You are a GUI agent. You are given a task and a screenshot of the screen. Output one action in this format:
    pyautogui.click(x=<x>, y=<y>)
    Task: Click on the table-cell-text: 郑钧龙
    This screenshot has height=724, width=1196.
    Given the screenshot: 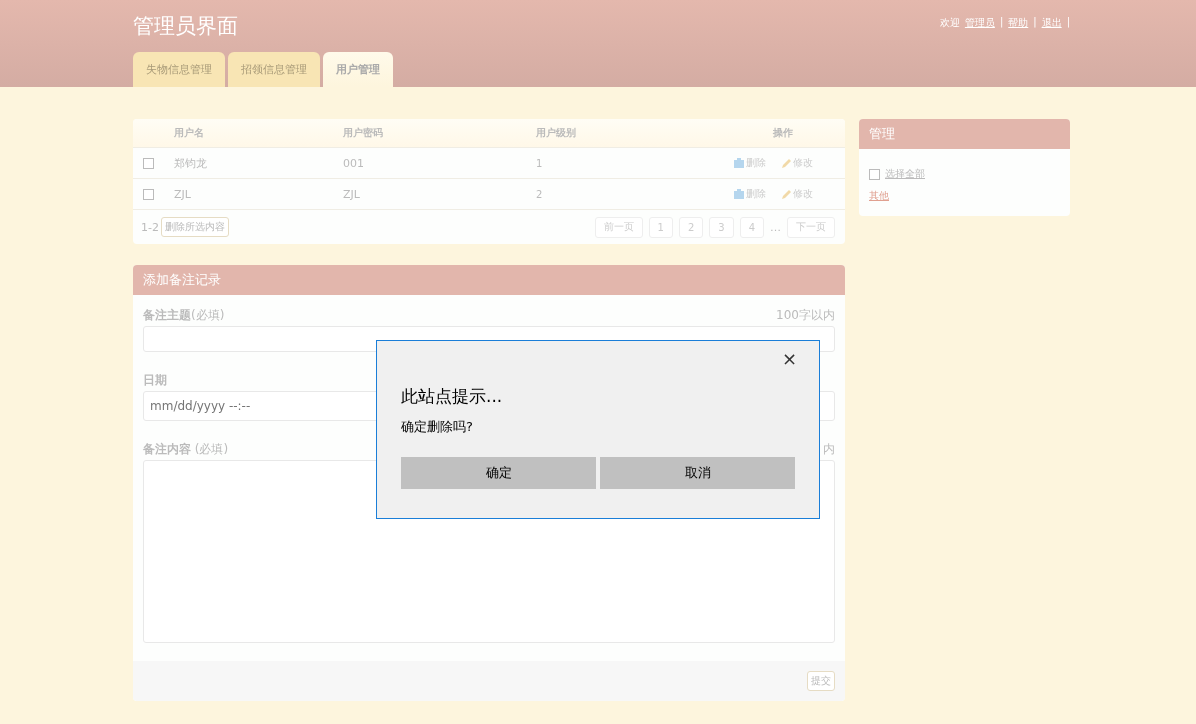 What is the action you would take?
    pyautogui.click(x=191, y=163)
    